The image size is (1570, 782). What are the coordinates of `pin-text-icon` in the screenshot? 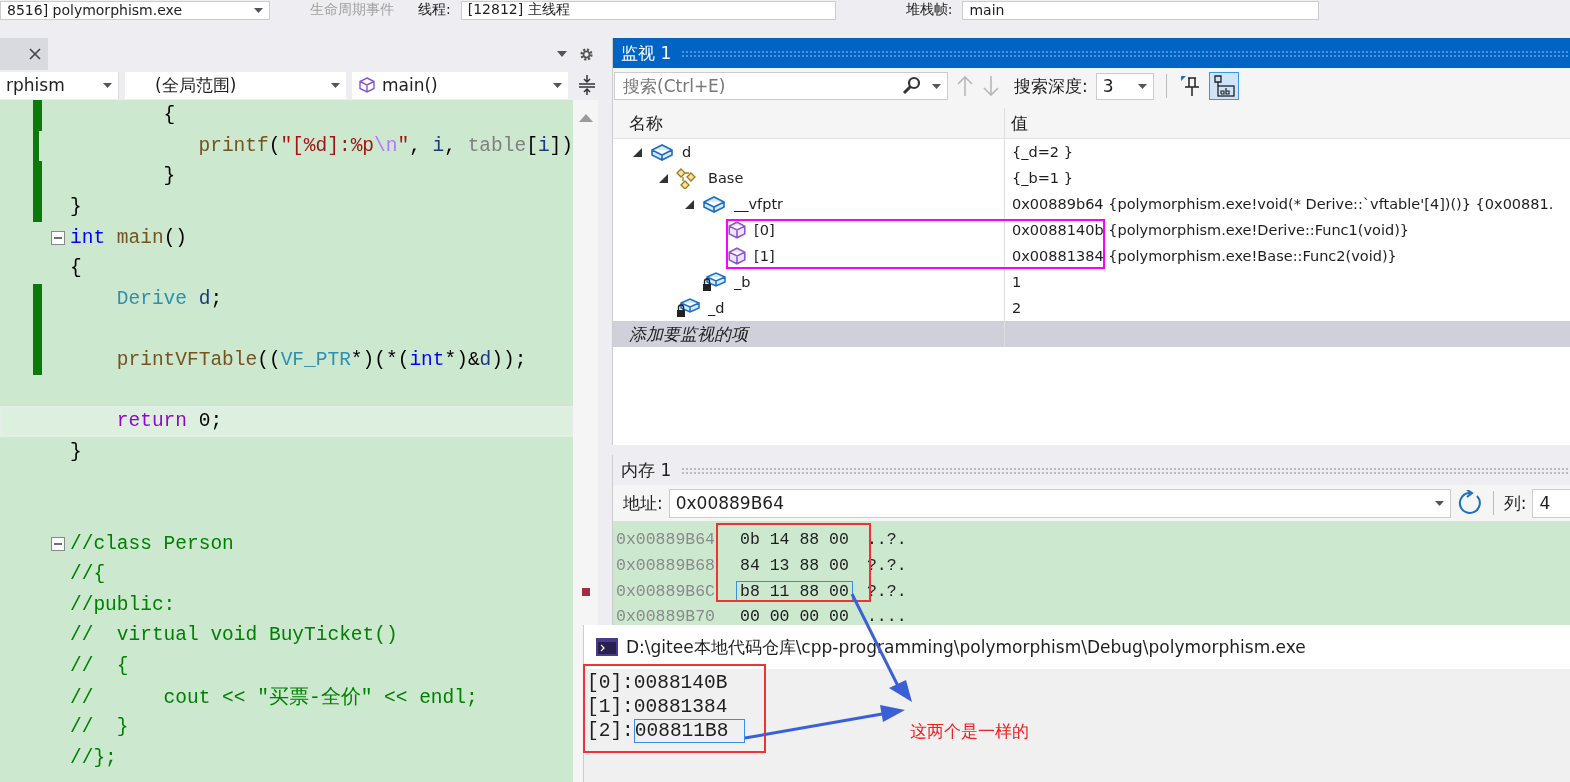 It's located at (1223, 86).